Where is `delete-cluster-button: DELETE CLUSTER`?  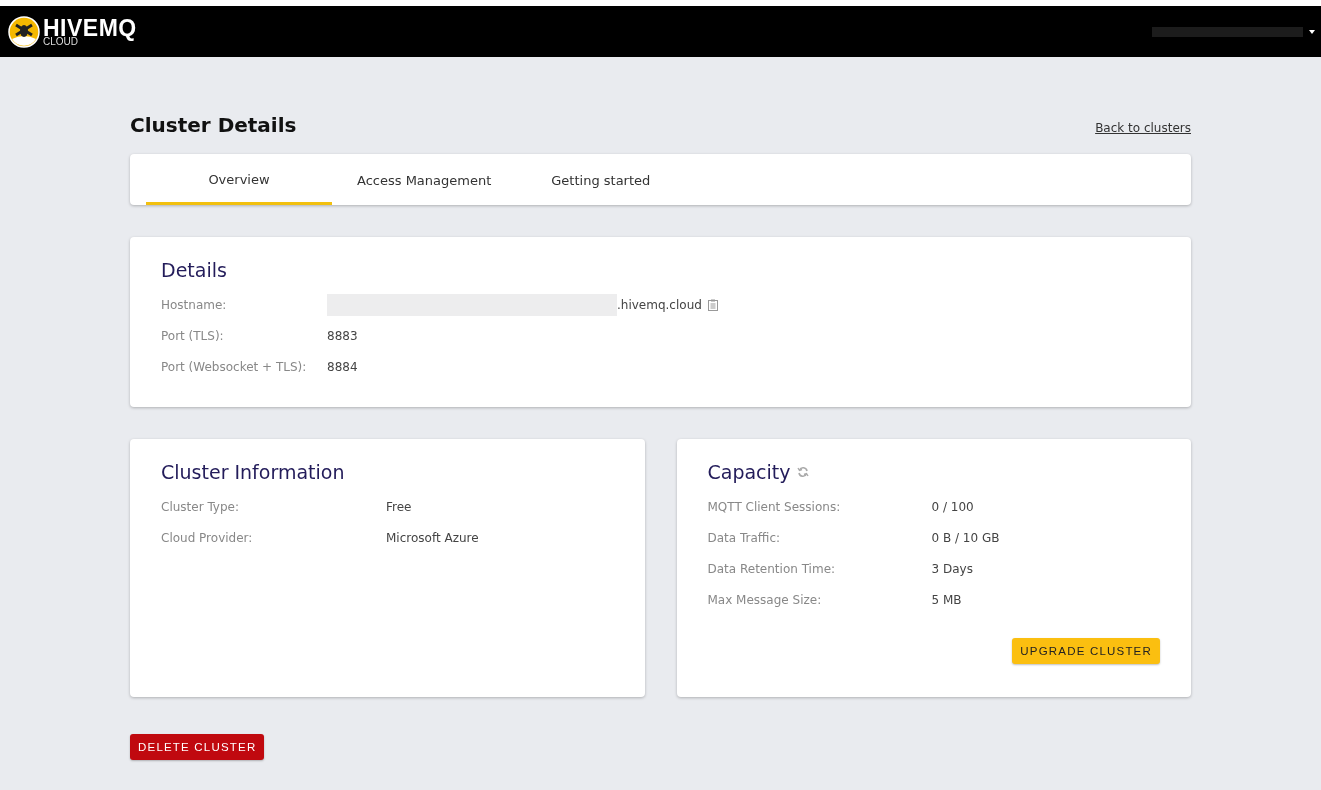
delete-cluster-button: DELETE CLUSTER is located at coordinates (197, 747).